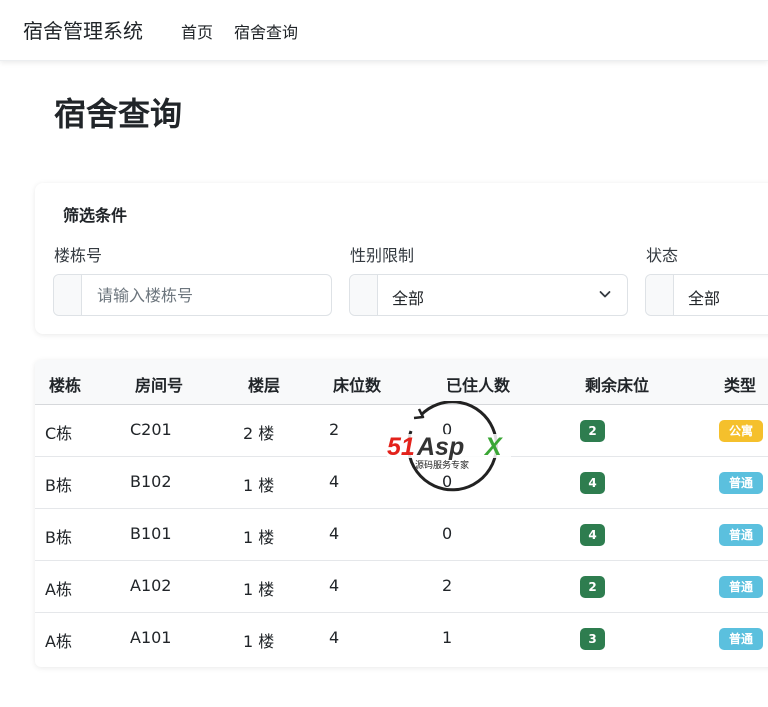  I want to click on table-row: B栋 B101 1 楼 4 0 4 普通, so click(401, 535).